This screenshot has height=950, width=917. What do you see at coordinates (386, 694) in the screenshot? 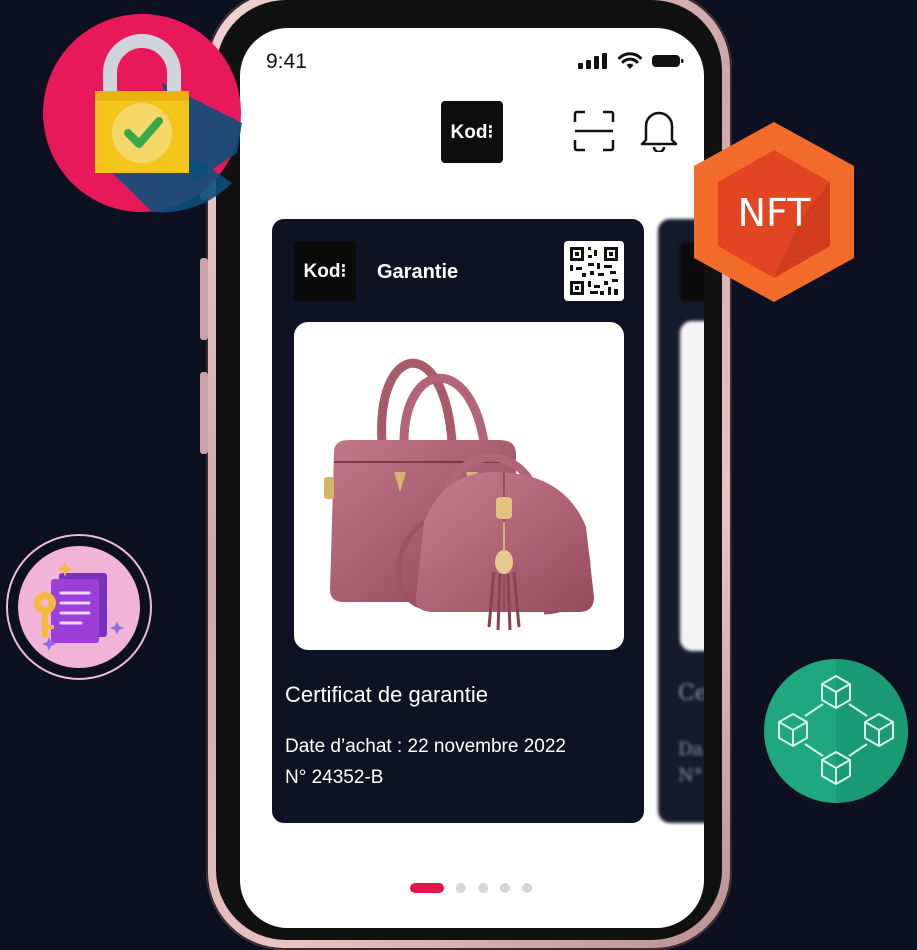
I see `certificate-title: Certificat de garantie` at bounding box center [386, 694].